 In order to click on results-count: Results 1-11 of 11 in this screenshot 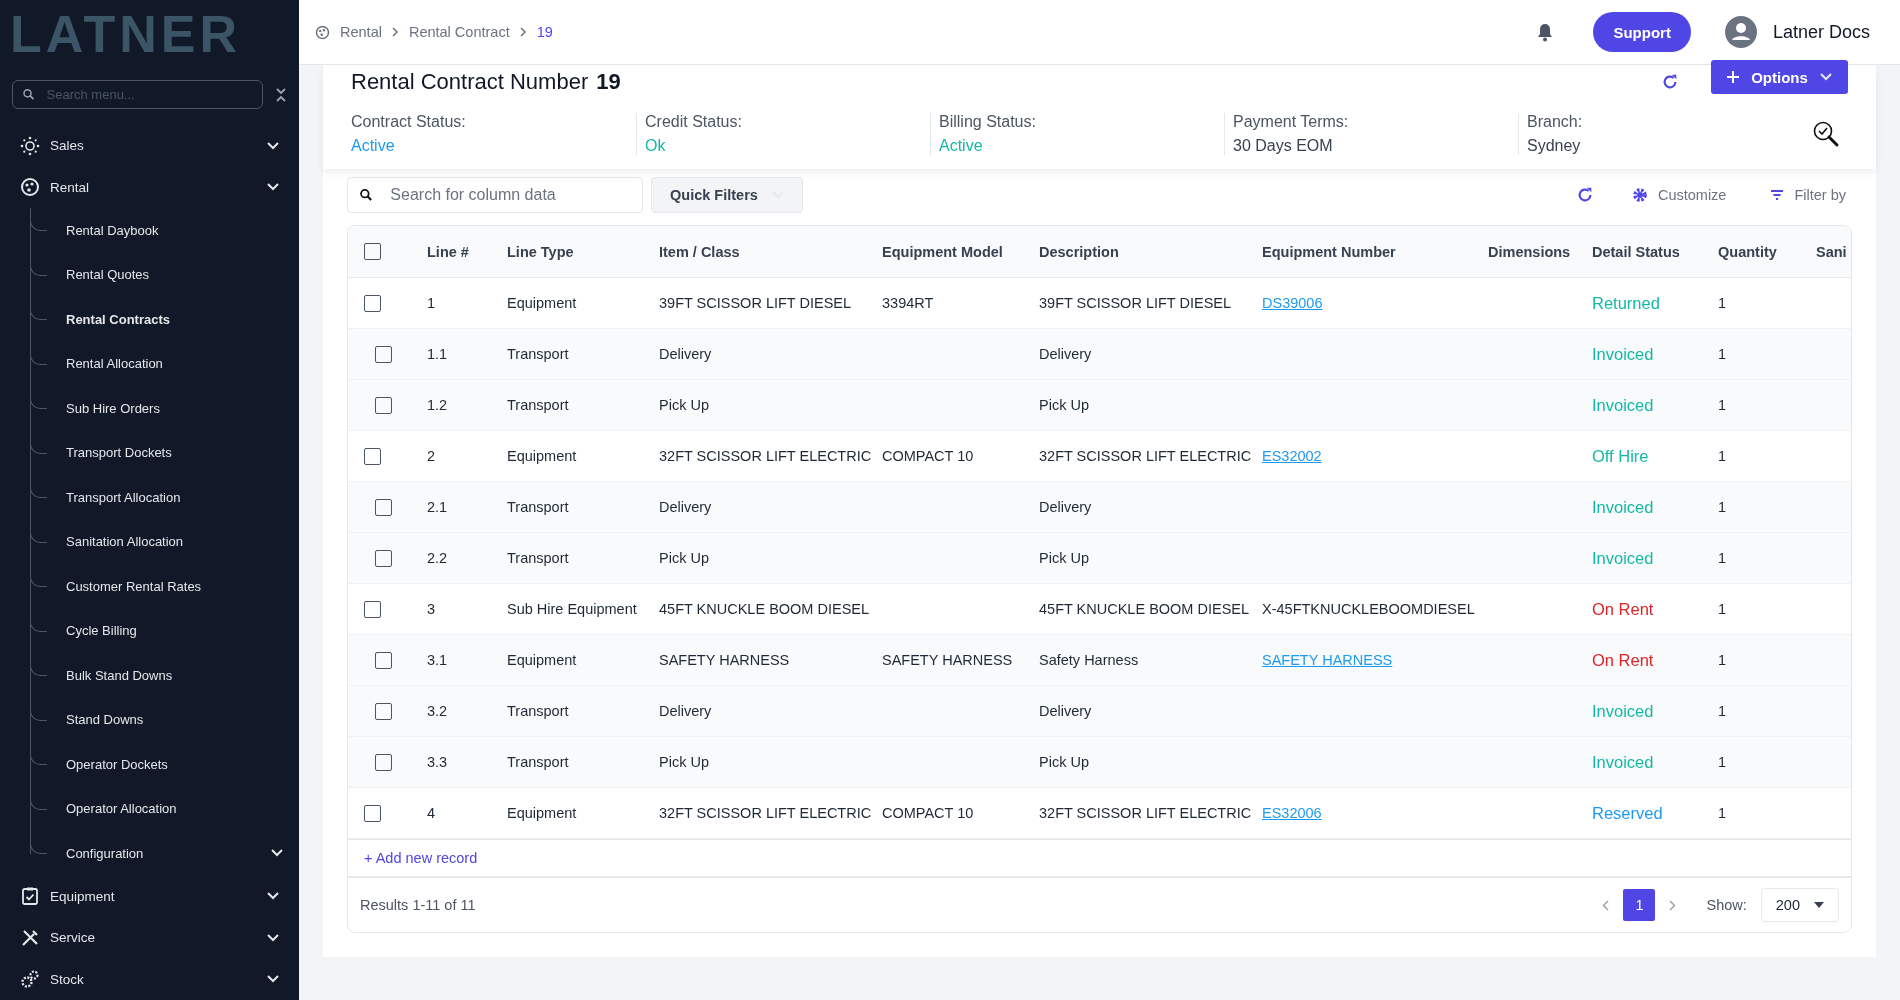, I will do `click(418, 905)`.